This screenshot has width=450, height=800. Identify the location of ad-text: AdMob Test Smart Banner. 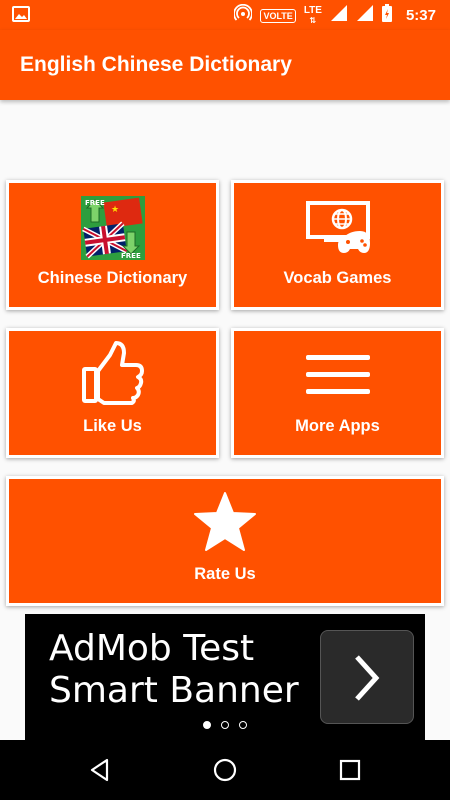
(174, 670).